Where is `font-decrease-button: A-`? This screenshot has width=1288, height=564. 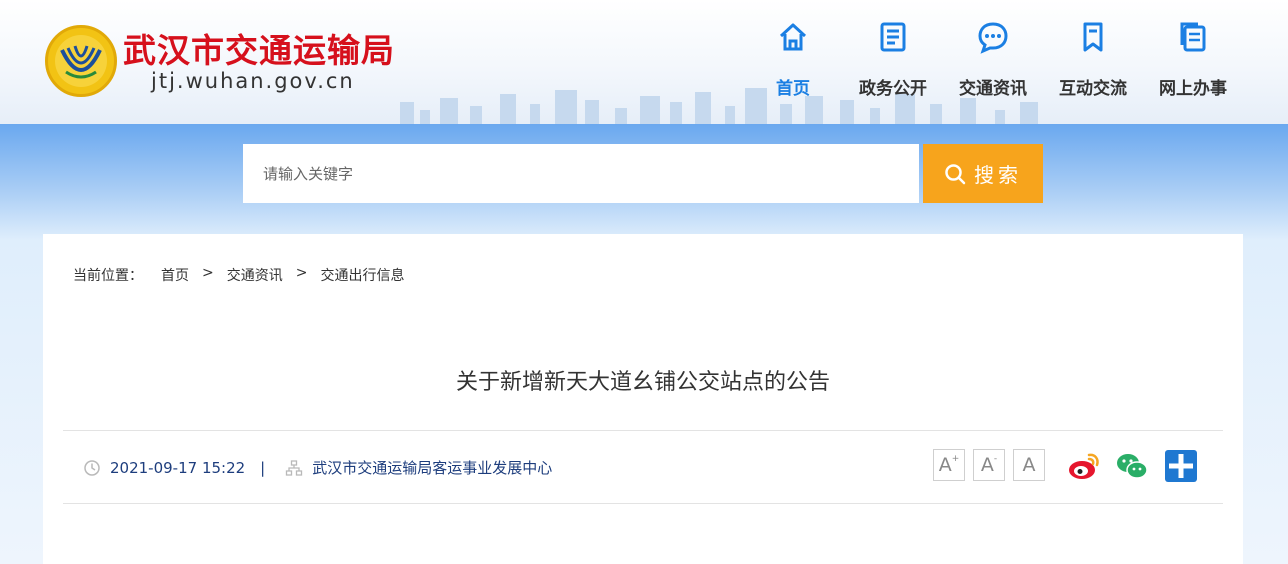 font-decrease-button: A- is located at coordinates (989, 465).